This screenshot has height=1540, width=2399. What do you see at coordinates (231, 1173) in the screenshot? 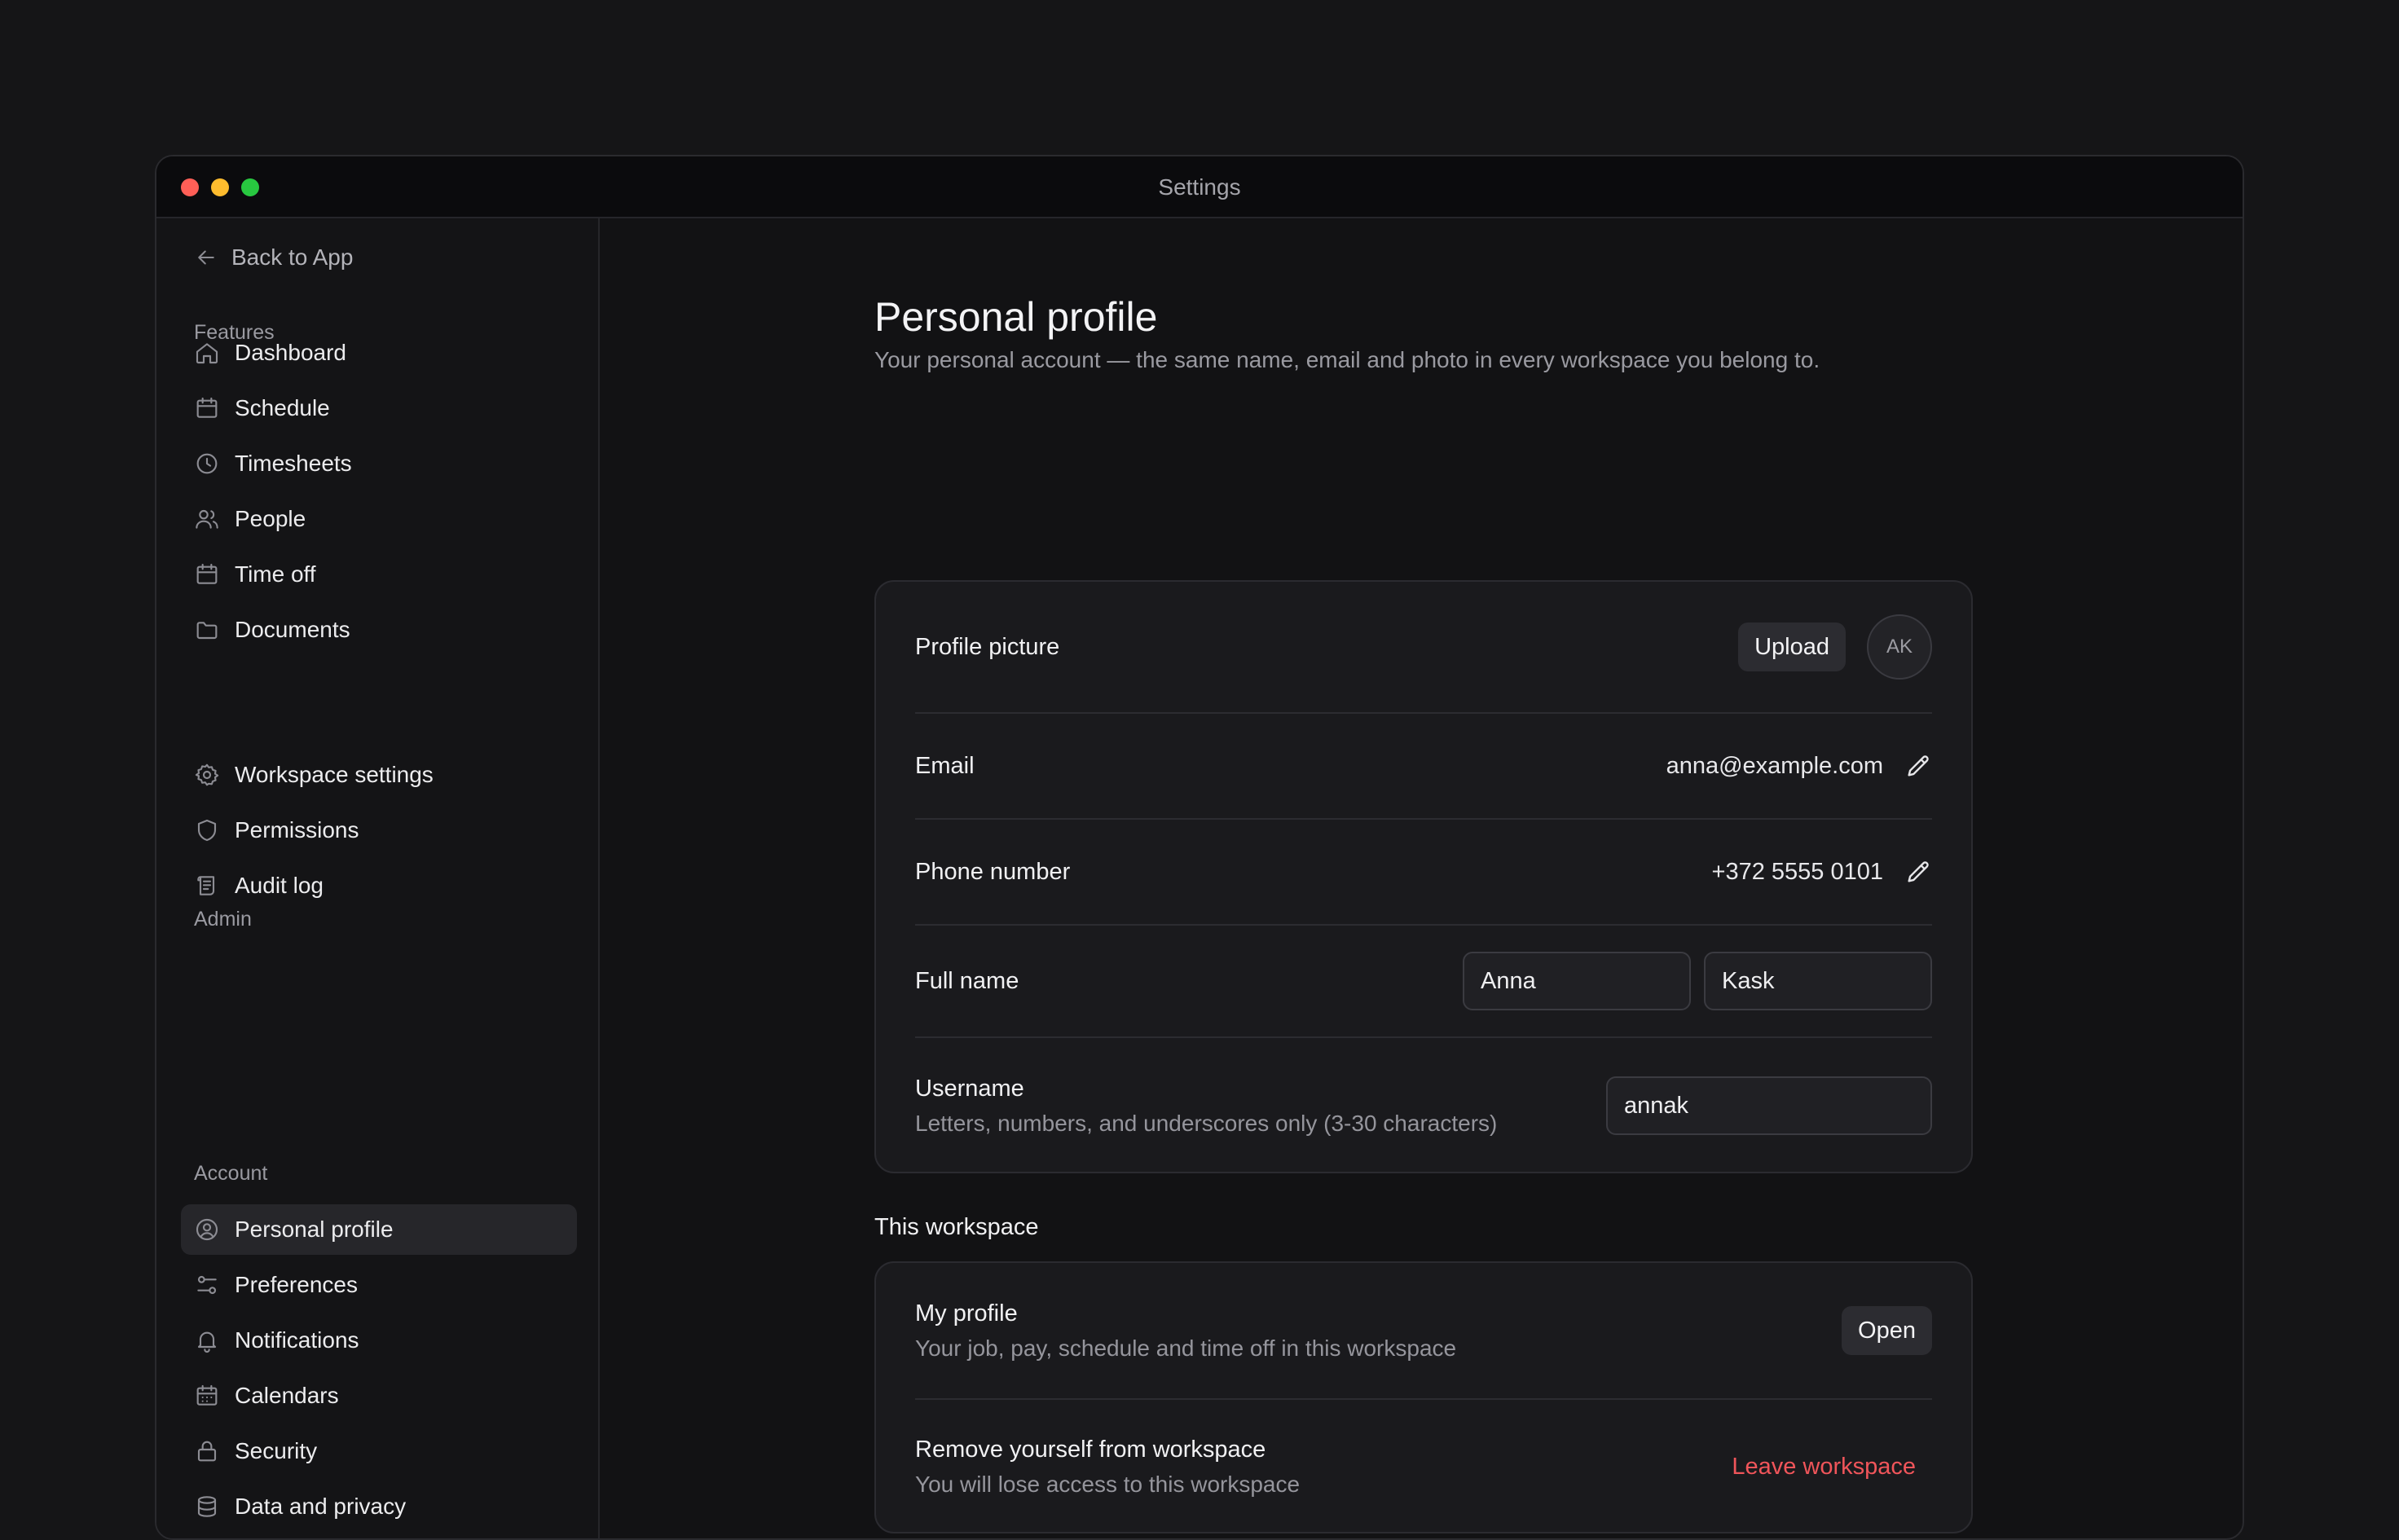
I see `section-label-account: Account` at bounding box center [231, 1173].